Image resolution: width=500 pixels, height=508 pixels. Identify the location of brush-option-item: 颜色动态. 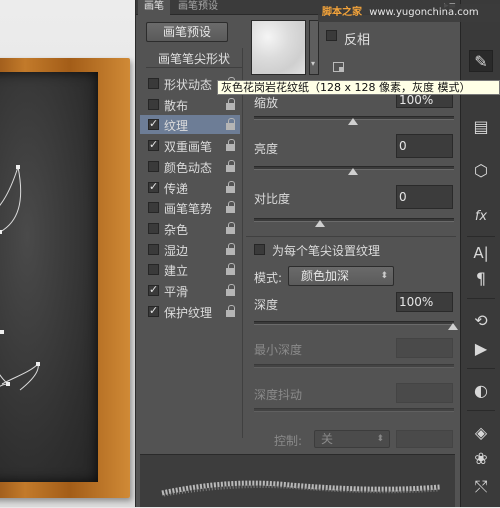
(190, 166).